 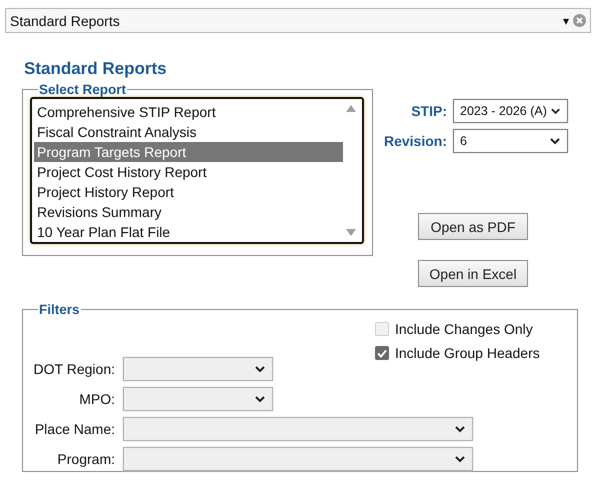 What do you see at coordinates (382, 353) in the screenshot?
I see `checkbox` at bounding box center [382, 353].